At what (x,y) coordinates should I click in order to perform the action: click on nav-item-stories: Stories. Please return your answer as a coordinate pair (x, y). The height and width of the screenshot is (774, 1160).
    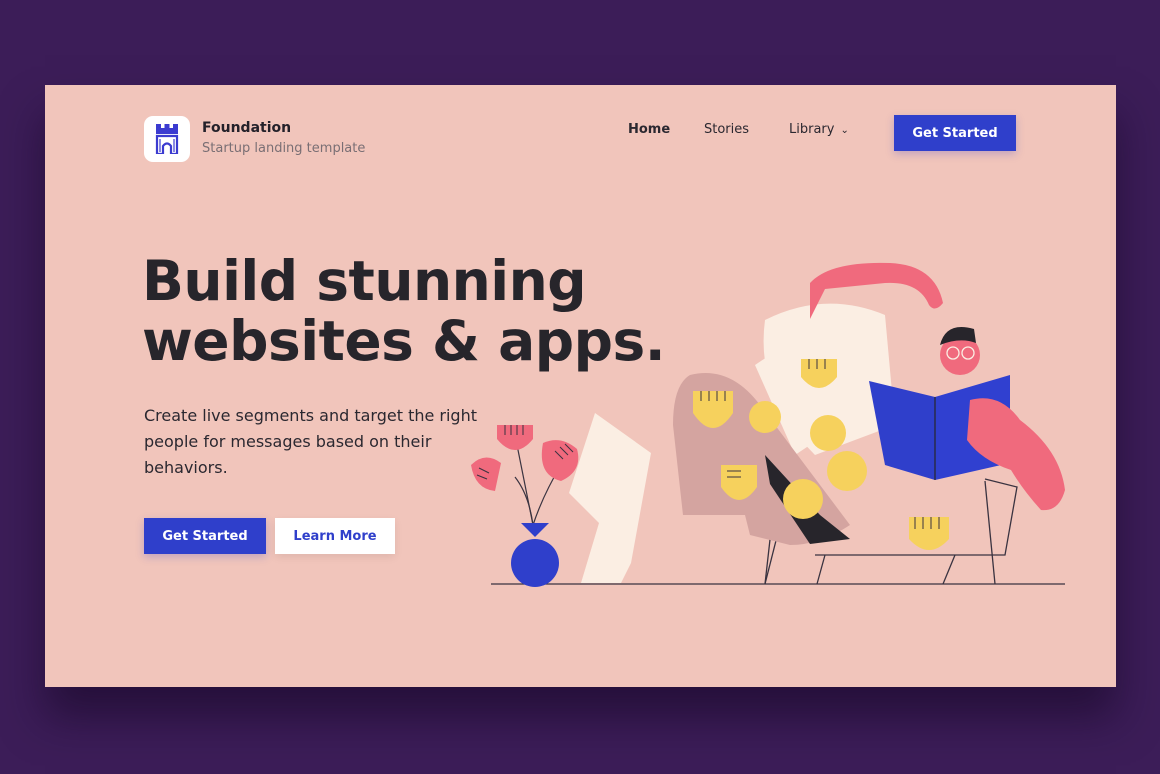
    Looking at the image, I should click on (726, 129).